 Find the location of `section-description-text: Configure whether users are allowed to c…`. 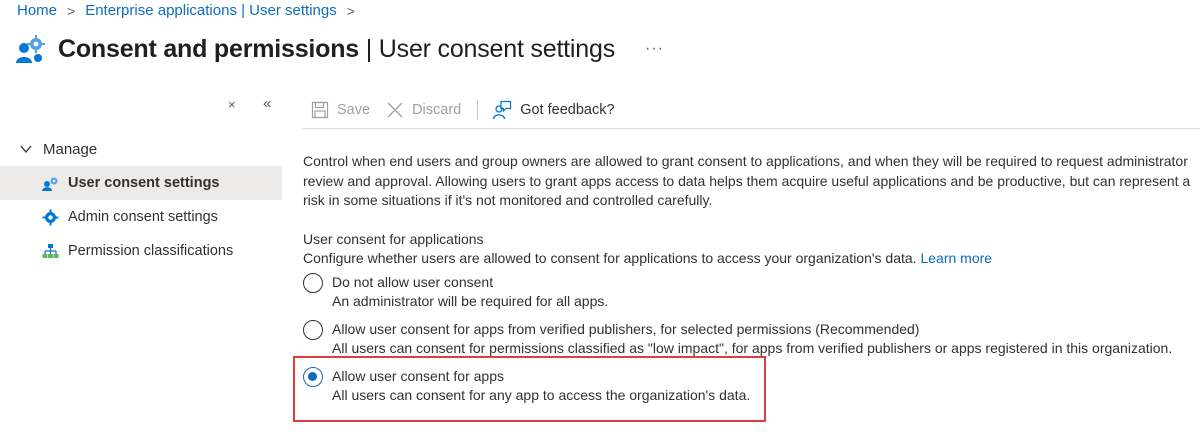

section-description-text: Configure whether users are allowed to c… is located at coordinates (610, 258).